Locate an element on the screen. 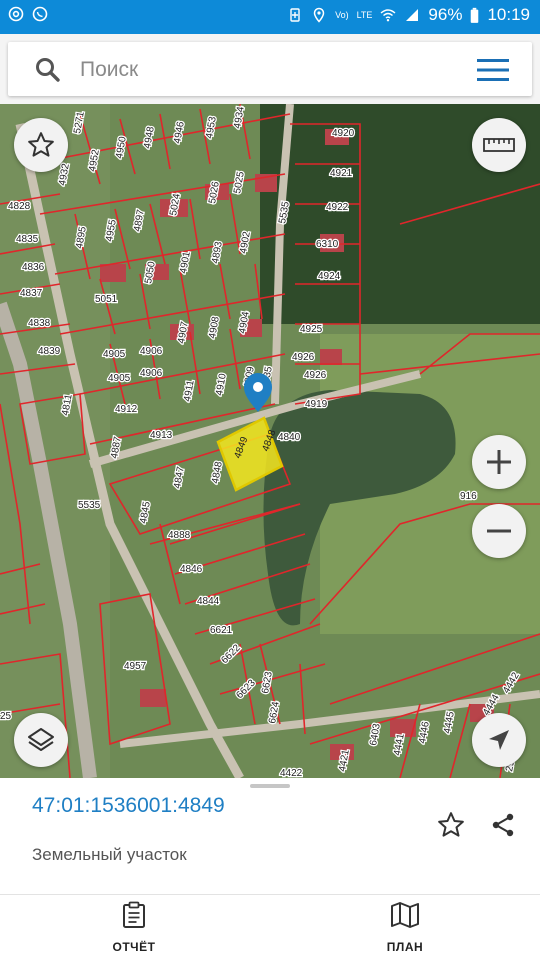  parcel-label: 4422 is located at coordinates (291, 773).